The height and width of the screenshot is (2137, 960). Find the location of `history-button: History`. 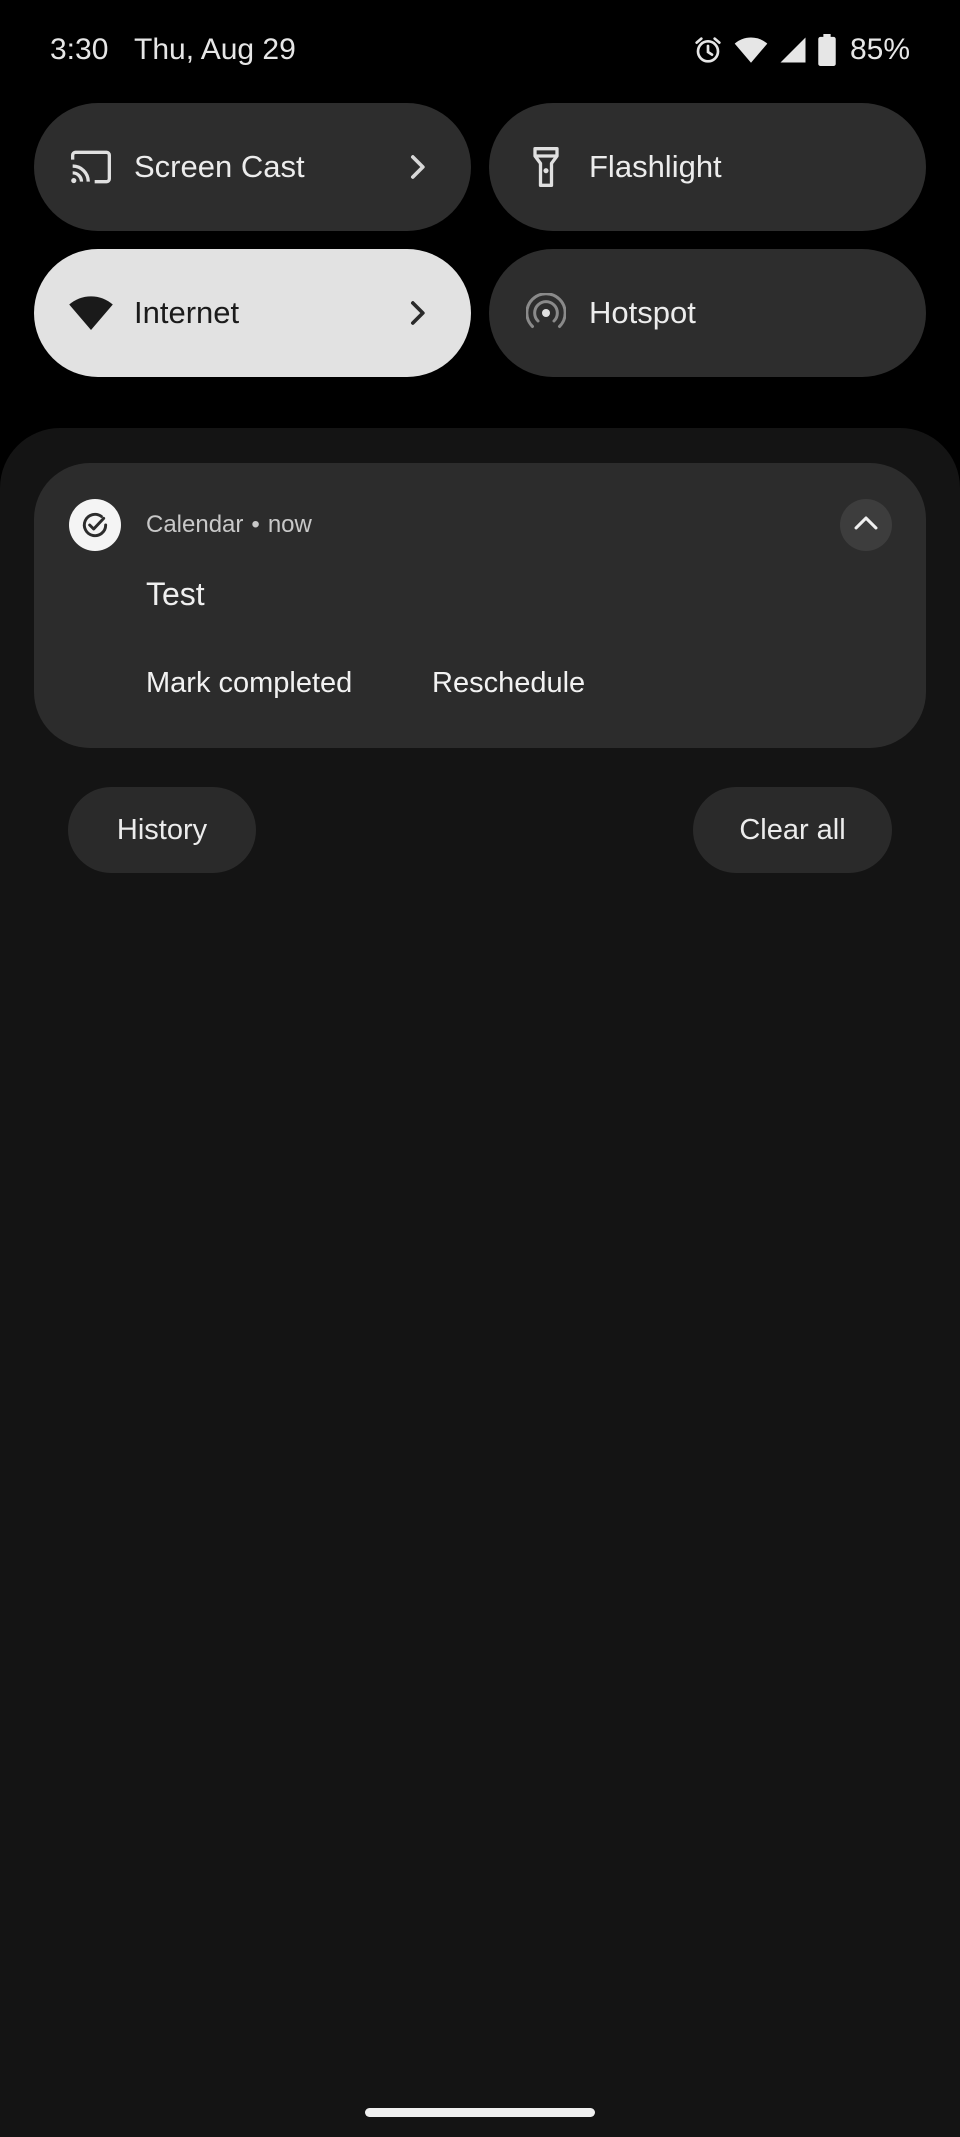

history-button: History is located at coordinates (162, 830).